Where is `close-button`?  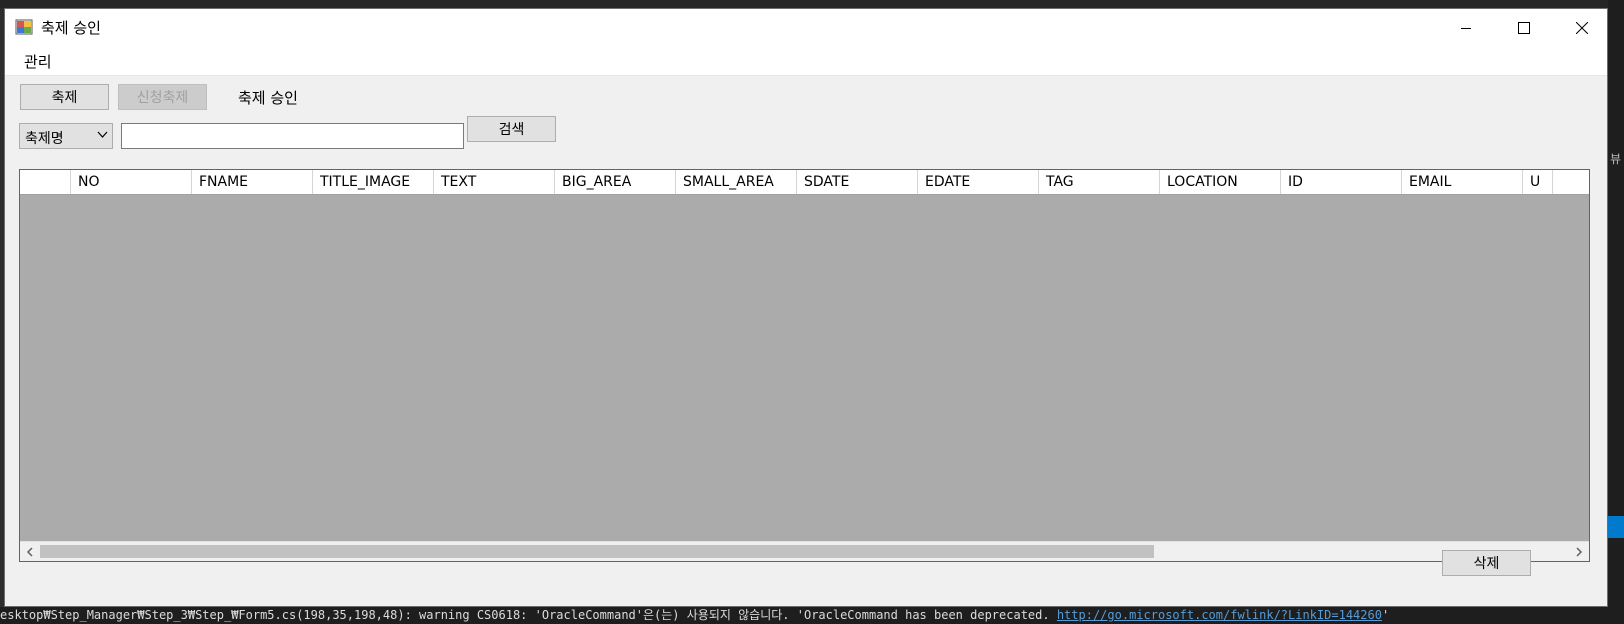
close-button is located at coordinates (1582, 28).